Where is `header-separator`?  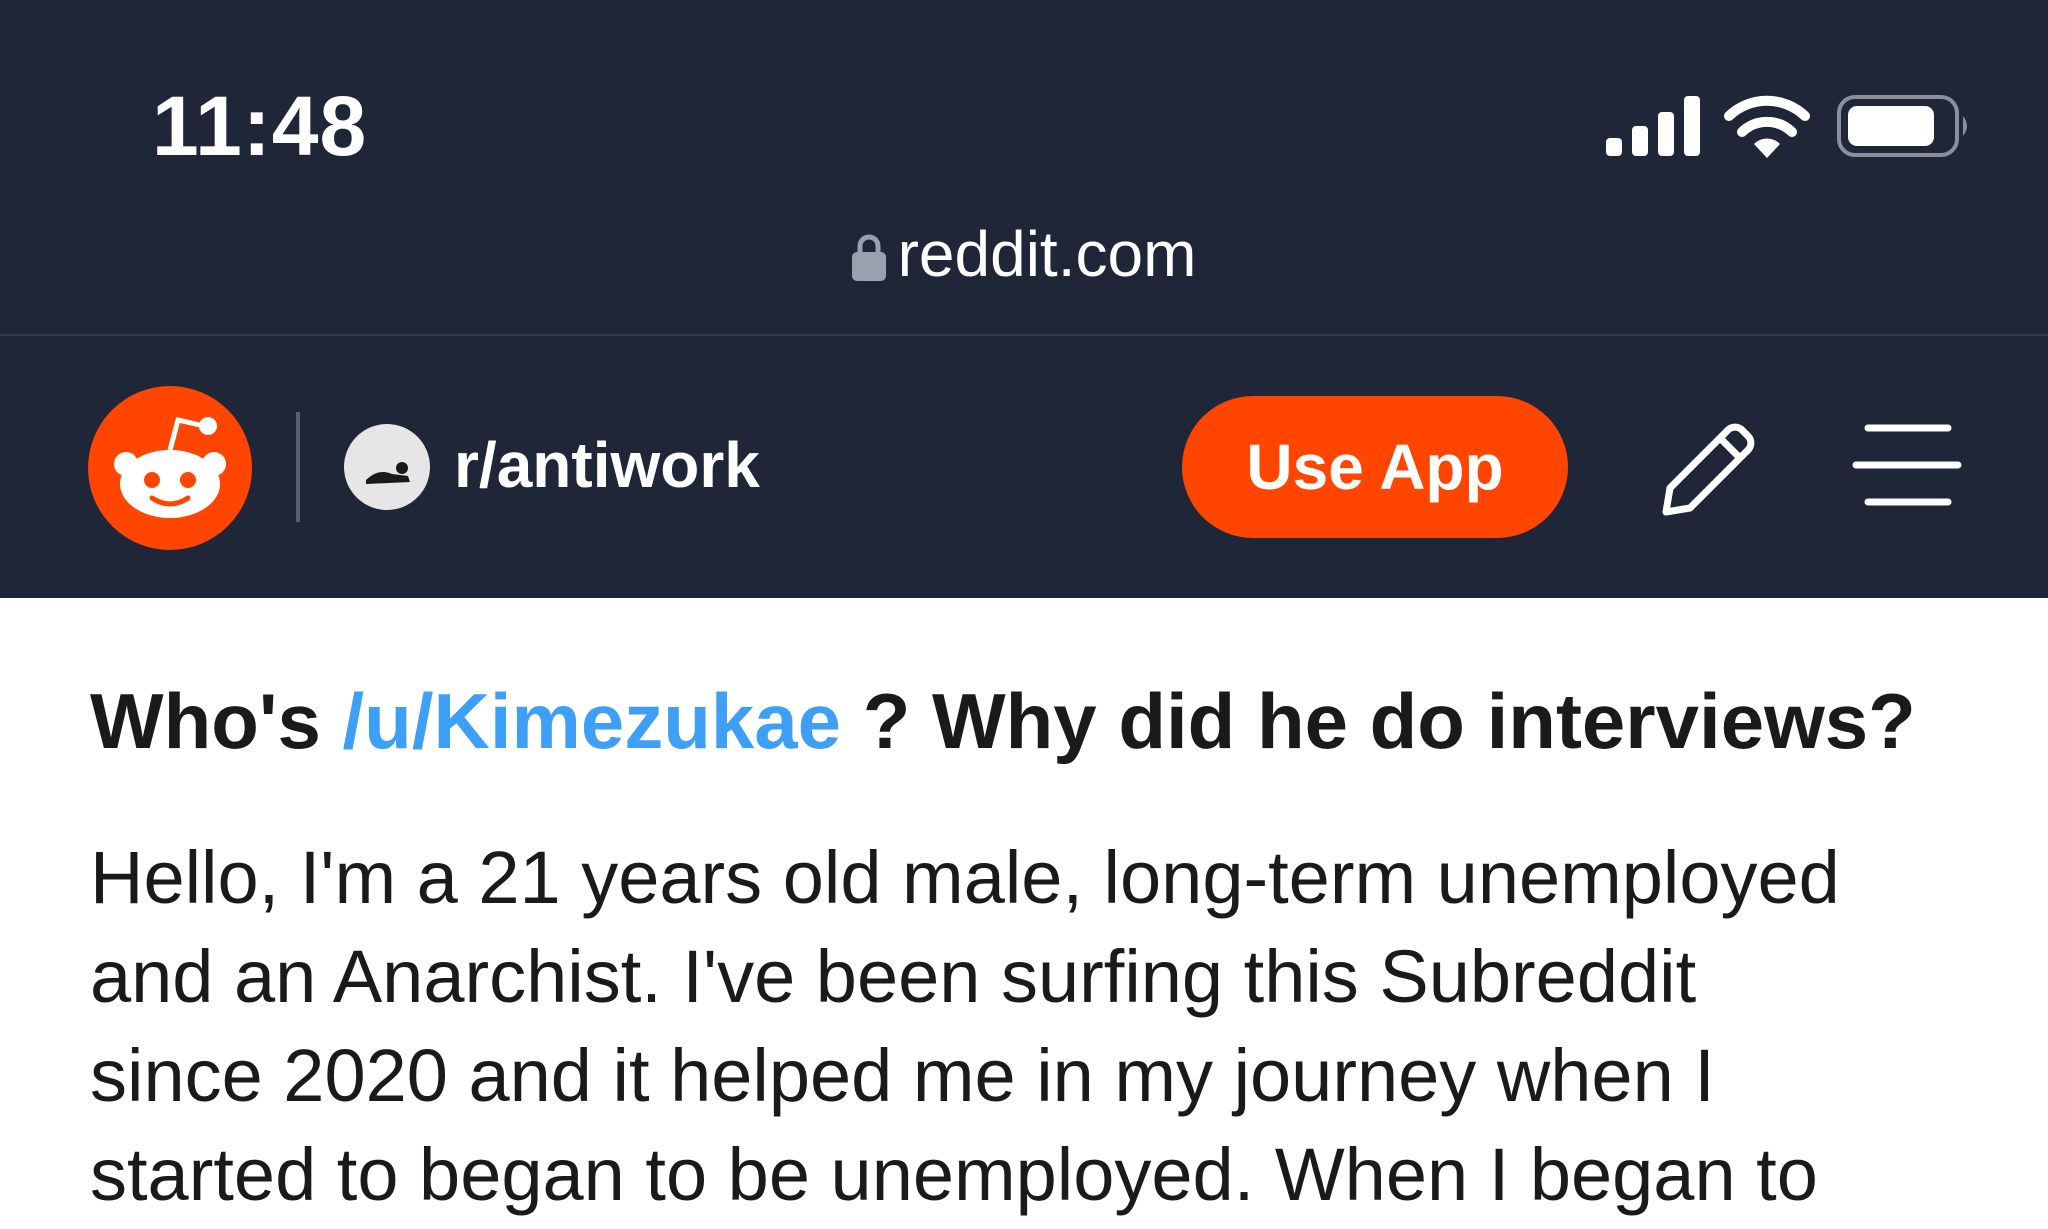
header-separator is located at coordinates (298, 467).